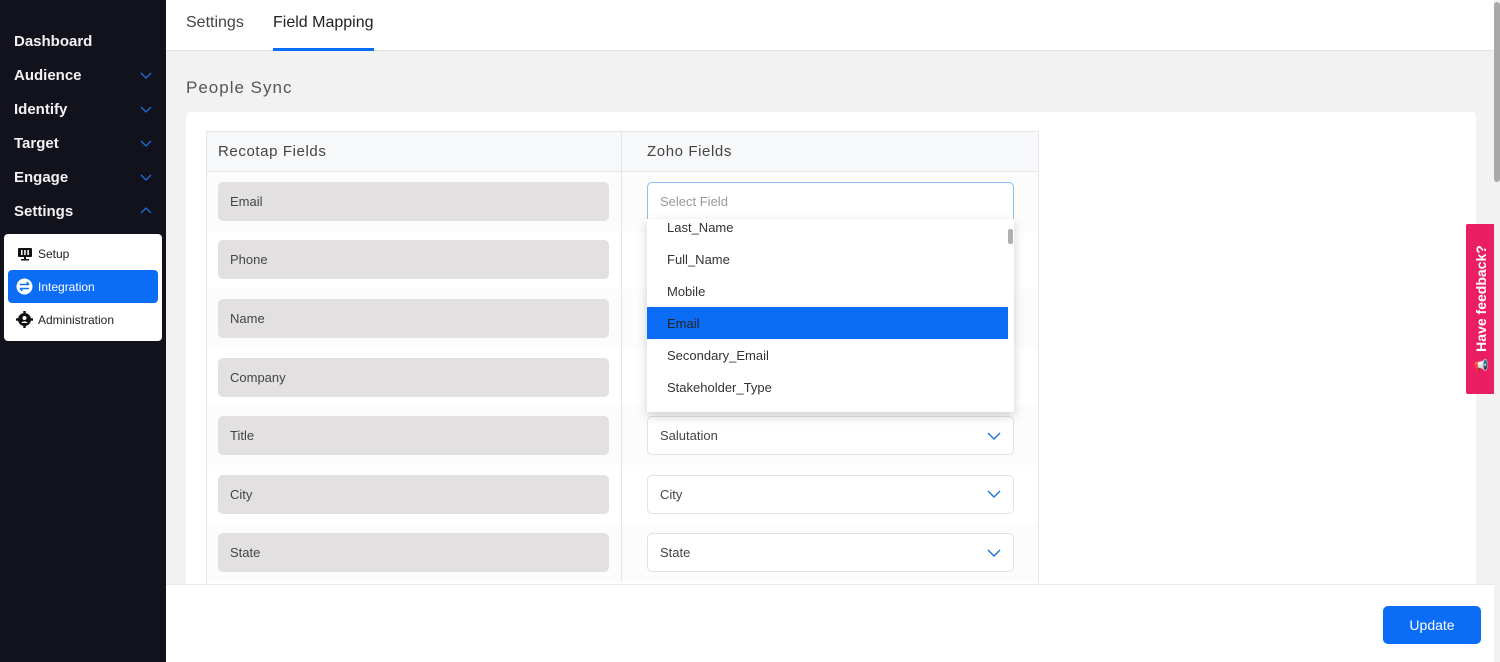 The width and height of the screenshot is (1500, 662). Describe the element at coordinates (239, 87) in the screenshot. I see `page-title: People Sync` at that location.